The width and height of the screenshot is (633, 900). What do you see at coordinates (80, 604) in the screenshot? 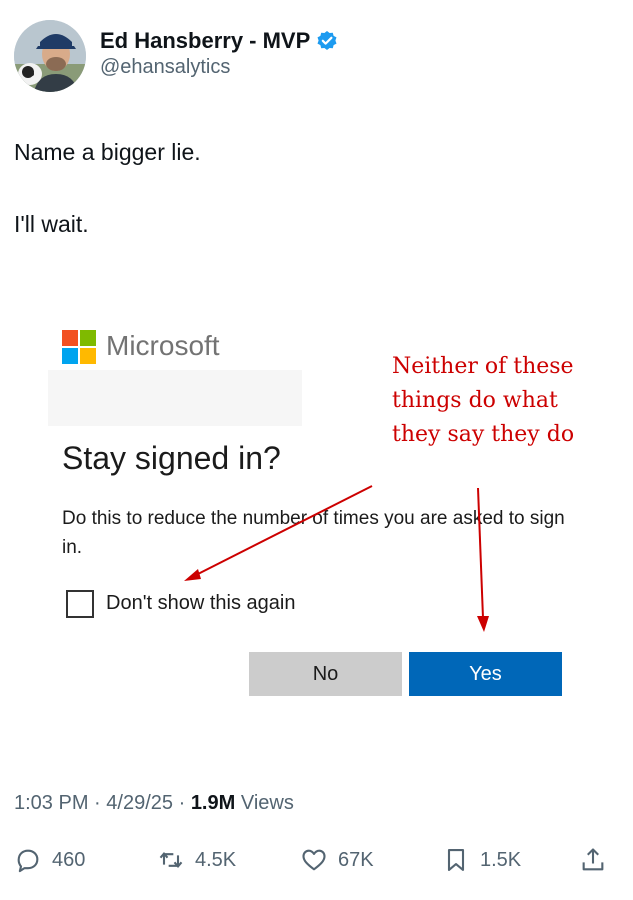
I see `dont-show-checkbox` at bounding box center [80, 604].